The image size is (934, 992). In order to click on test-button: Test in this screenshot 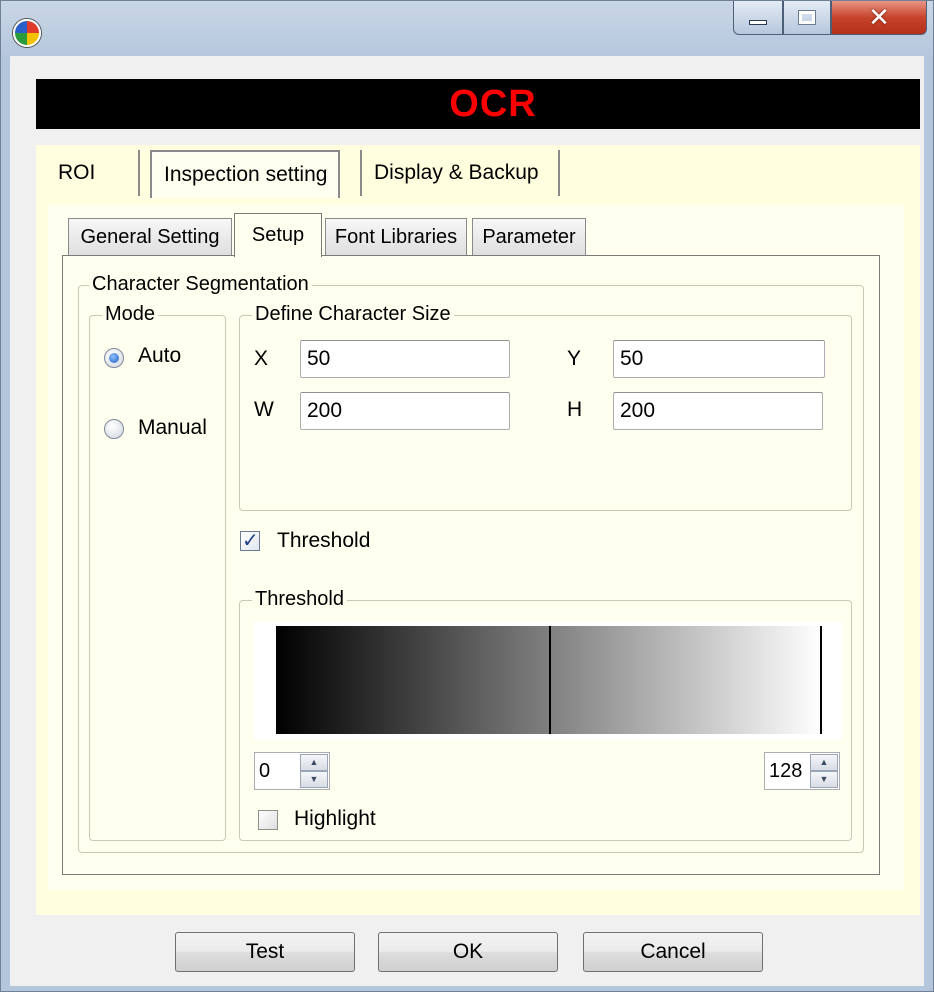, I will do `click(265, 952)`.